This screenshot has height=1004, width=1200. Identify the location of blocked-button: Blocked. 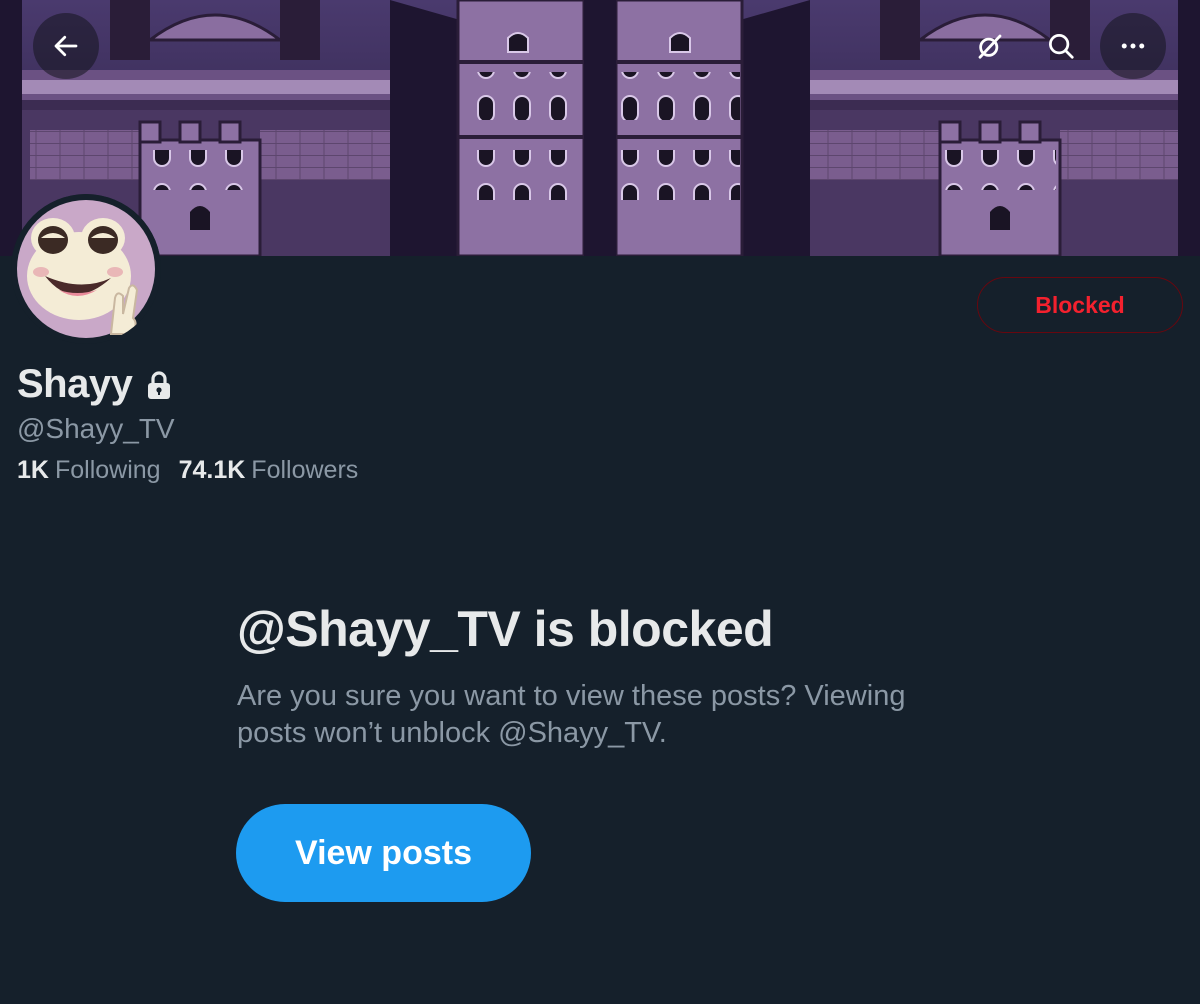
(1080, 305).